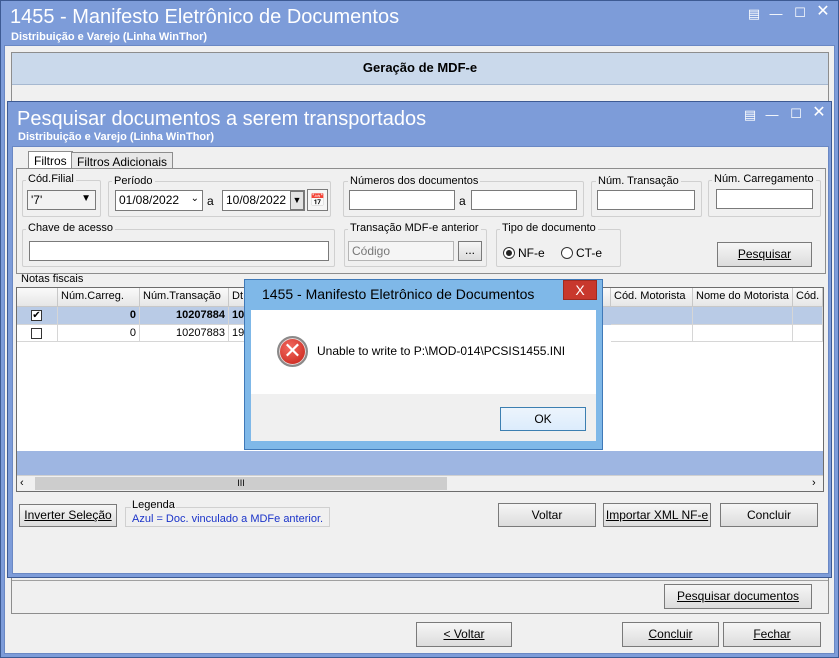 The height and width of the screenshot is (658, 839). I want to click on generation-columns-row, so click(420, 94).